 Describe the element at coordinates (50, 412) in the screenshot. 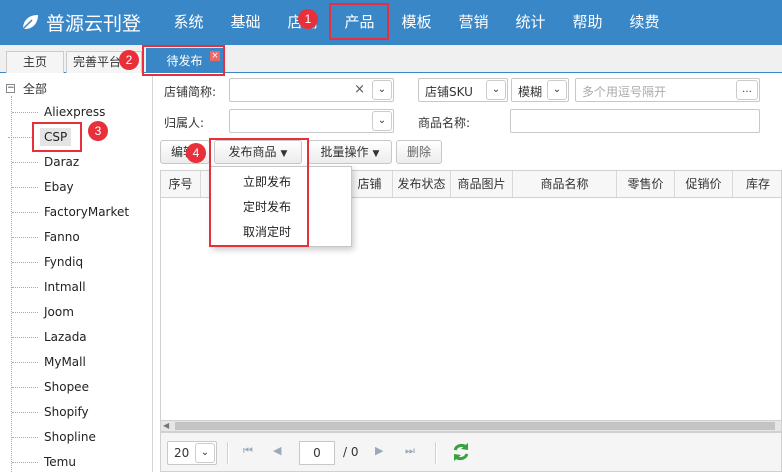

I see `tree-item-shopify: Shopify` at that location.